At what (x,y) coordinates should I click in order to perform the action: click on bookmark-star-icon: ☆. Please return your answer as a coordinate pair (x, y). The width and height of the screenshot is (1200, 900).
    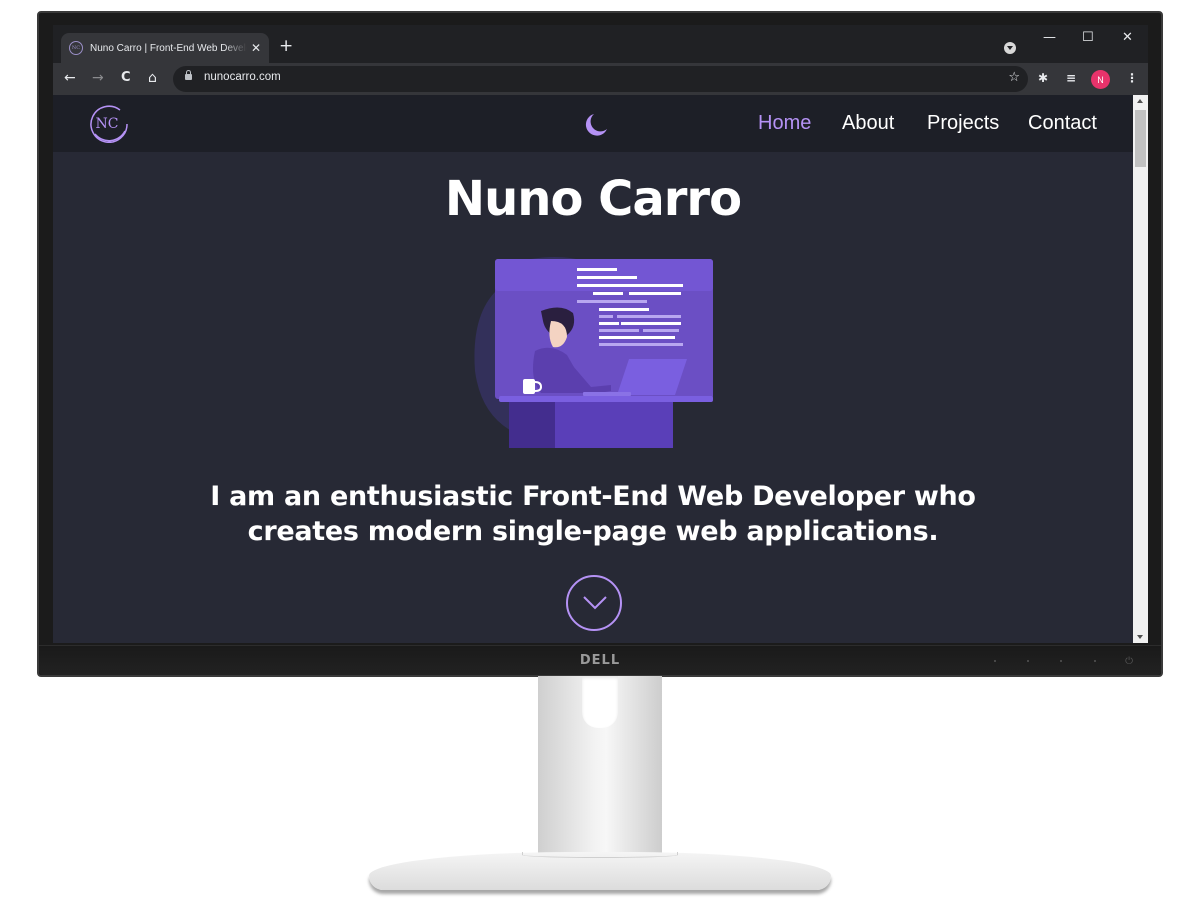
    Looking at the image, I should click on (1014, 77).